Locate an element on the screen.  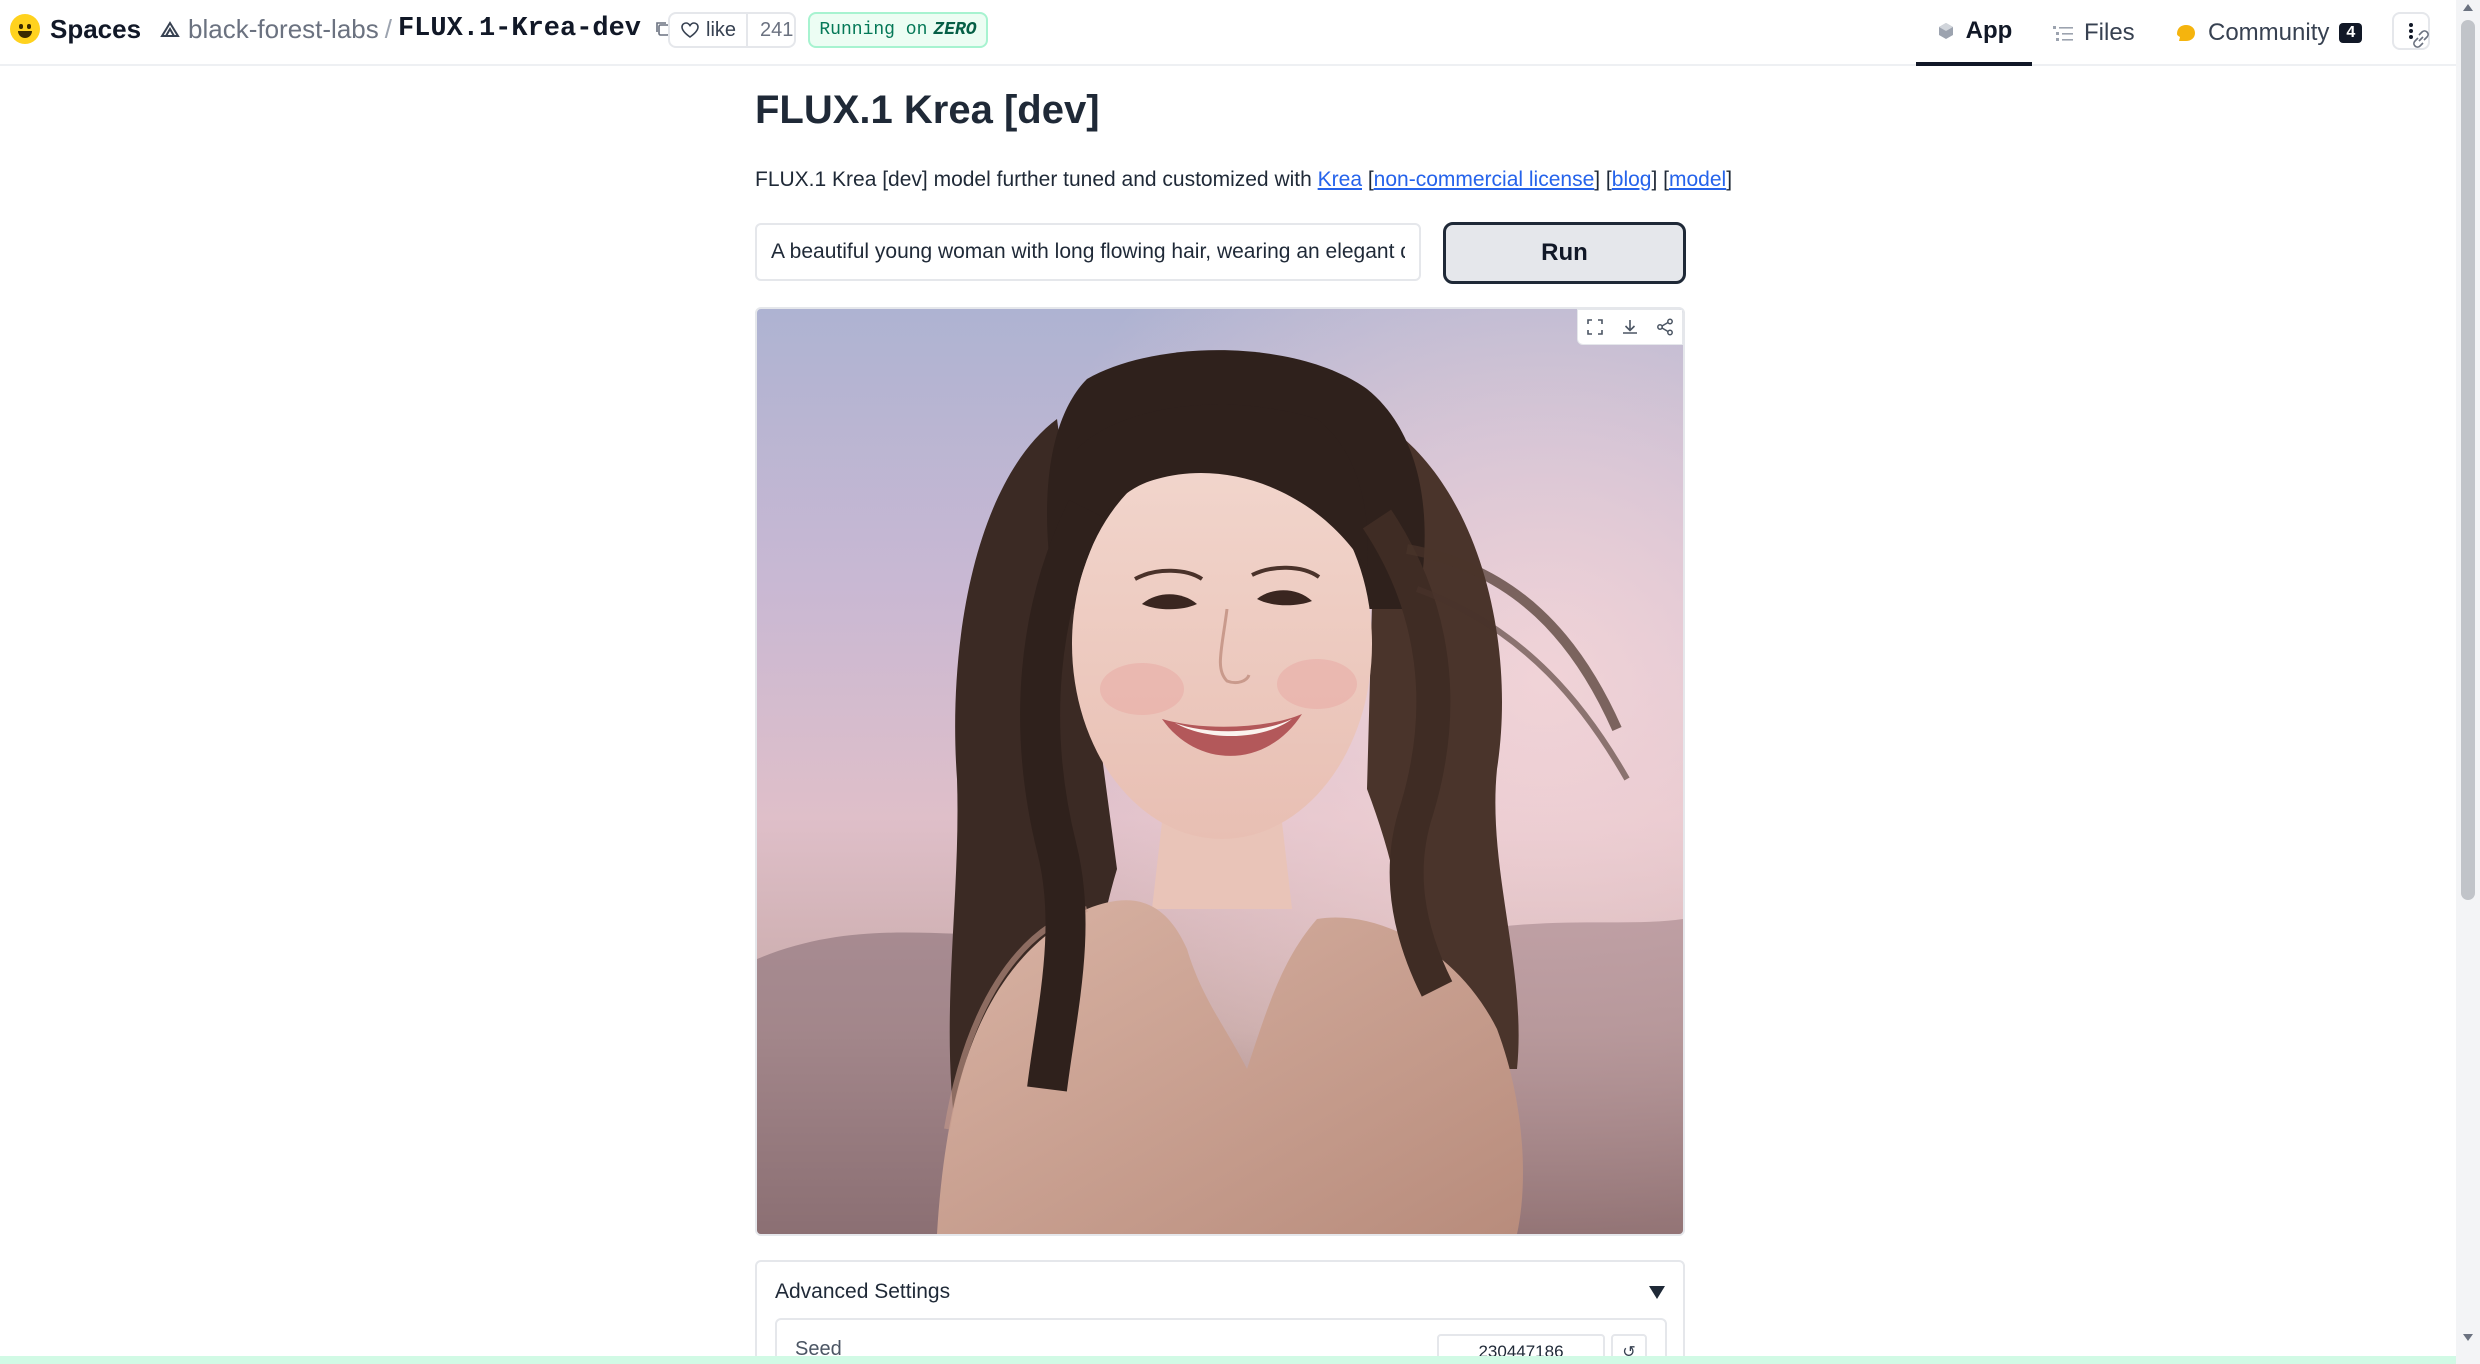
advanced-settings-accordion: Advanced Settings Seed ↺ is located at coordinates (1220, 1312).